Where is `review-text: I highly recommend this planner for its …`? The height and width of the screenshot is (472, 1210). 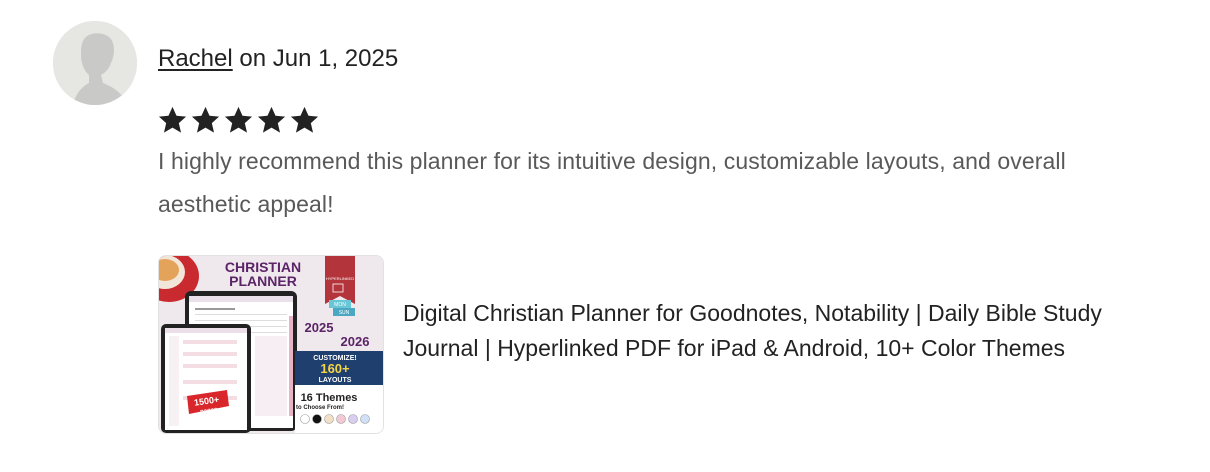 review-text: I highly recommend this planner for its … is located at coordinates (612, 182).